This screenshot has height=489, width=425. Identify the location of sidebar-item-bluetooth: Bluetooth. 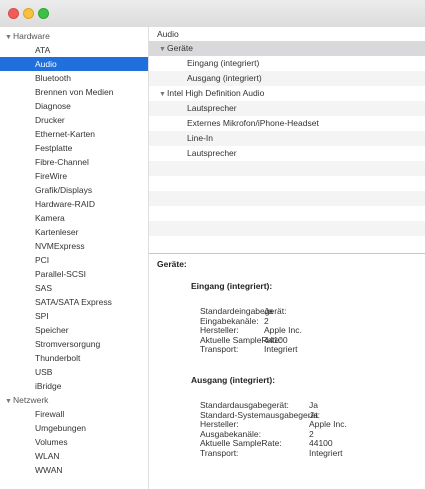
(74, 78).